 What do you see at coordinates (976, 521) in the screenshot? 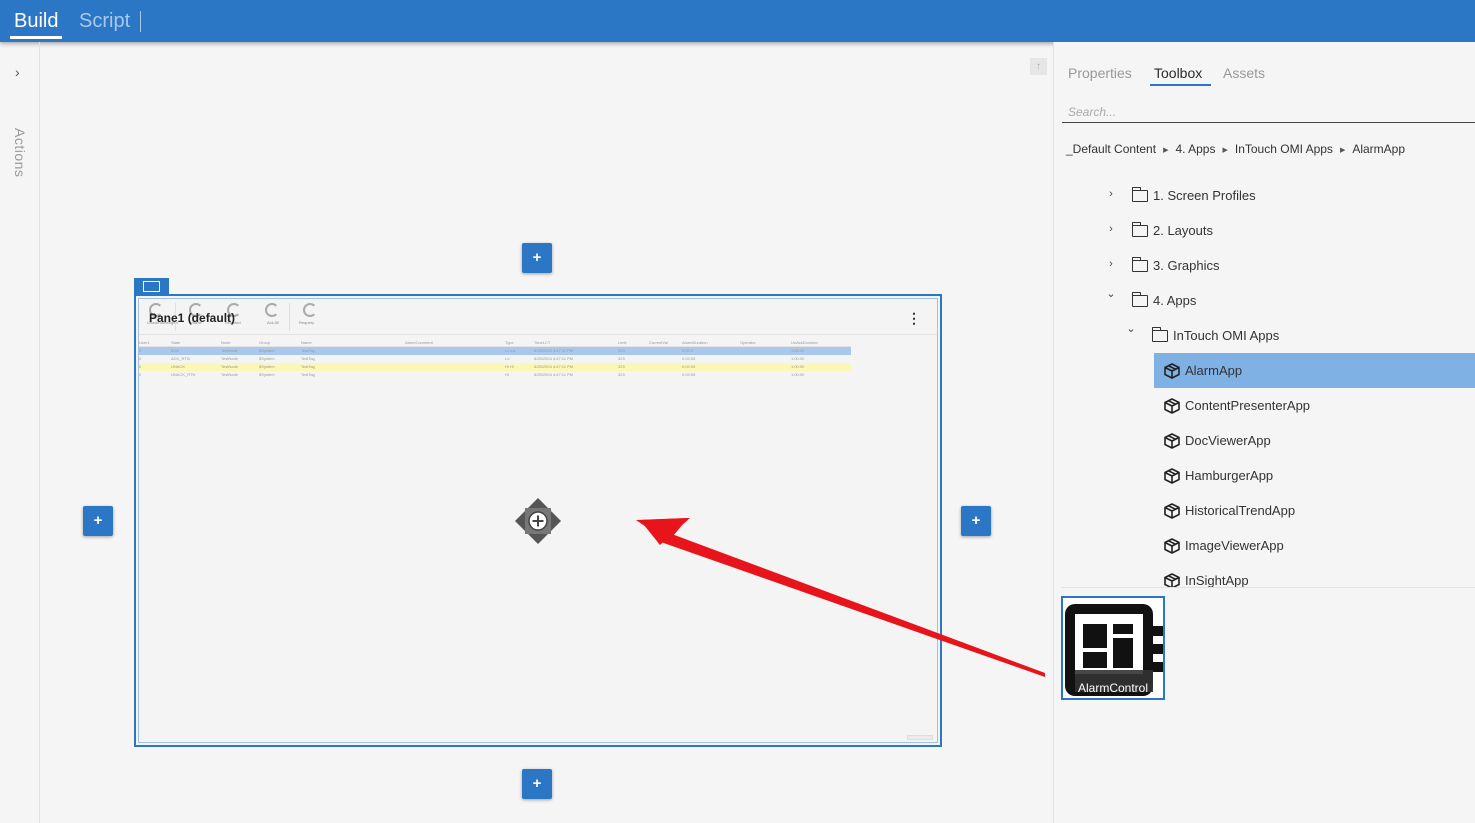
I see `add-pane-right-button: +` at bounding box center [976, 521].